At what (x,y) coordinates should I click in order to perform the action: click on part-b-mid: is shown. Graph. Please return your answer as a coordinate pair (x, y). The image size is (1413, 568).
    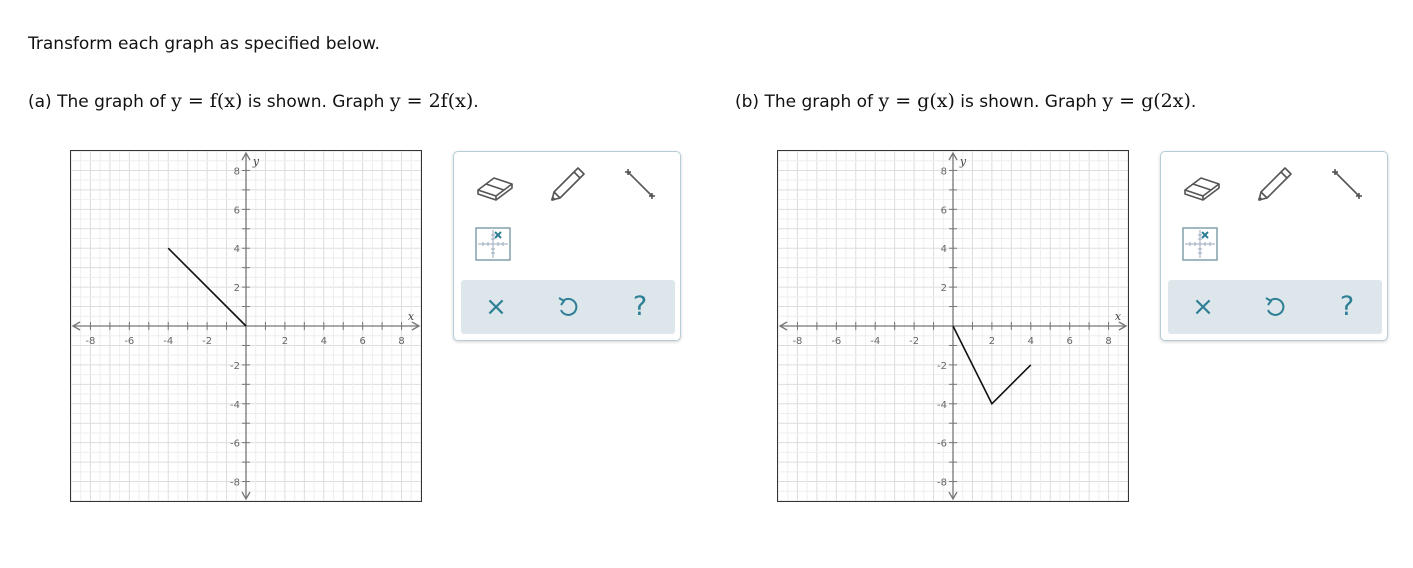
    Looking at the image, I should click on (1028, 102).